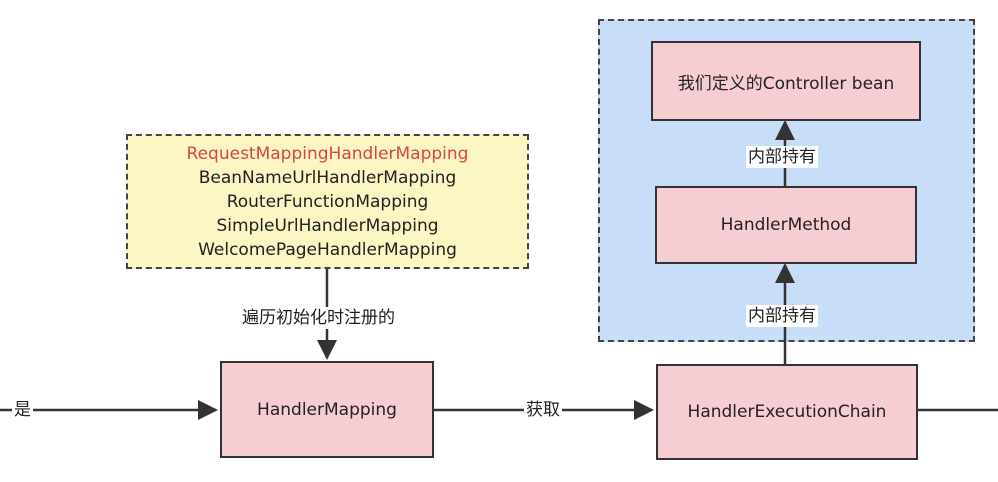 Image resolution: width=998 pixels, height=482 pixels. Describe the element at coordinates (327, 177) in the screenshot. I see `mapping-item-beanname: BeanNameUrlHandlerMapping` at that location.